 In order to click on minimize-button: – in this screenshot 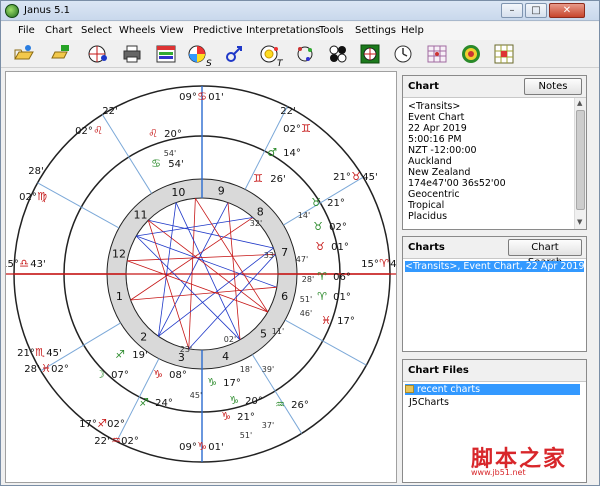, I will do `click(512, 10)`.